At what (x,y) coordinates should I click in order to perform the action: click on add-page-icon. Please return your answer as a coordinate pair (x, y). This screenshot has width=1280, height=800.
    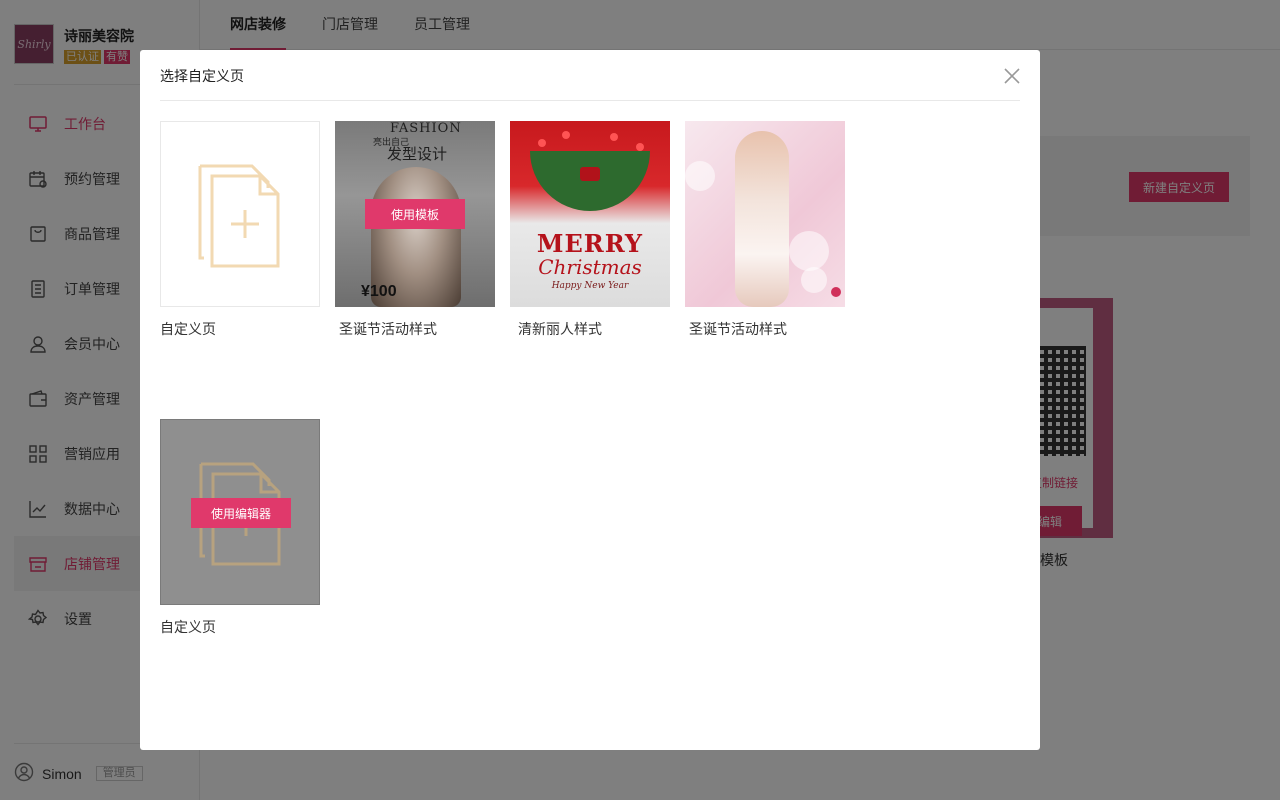
    Looking at the image, I should click on (239, 216).